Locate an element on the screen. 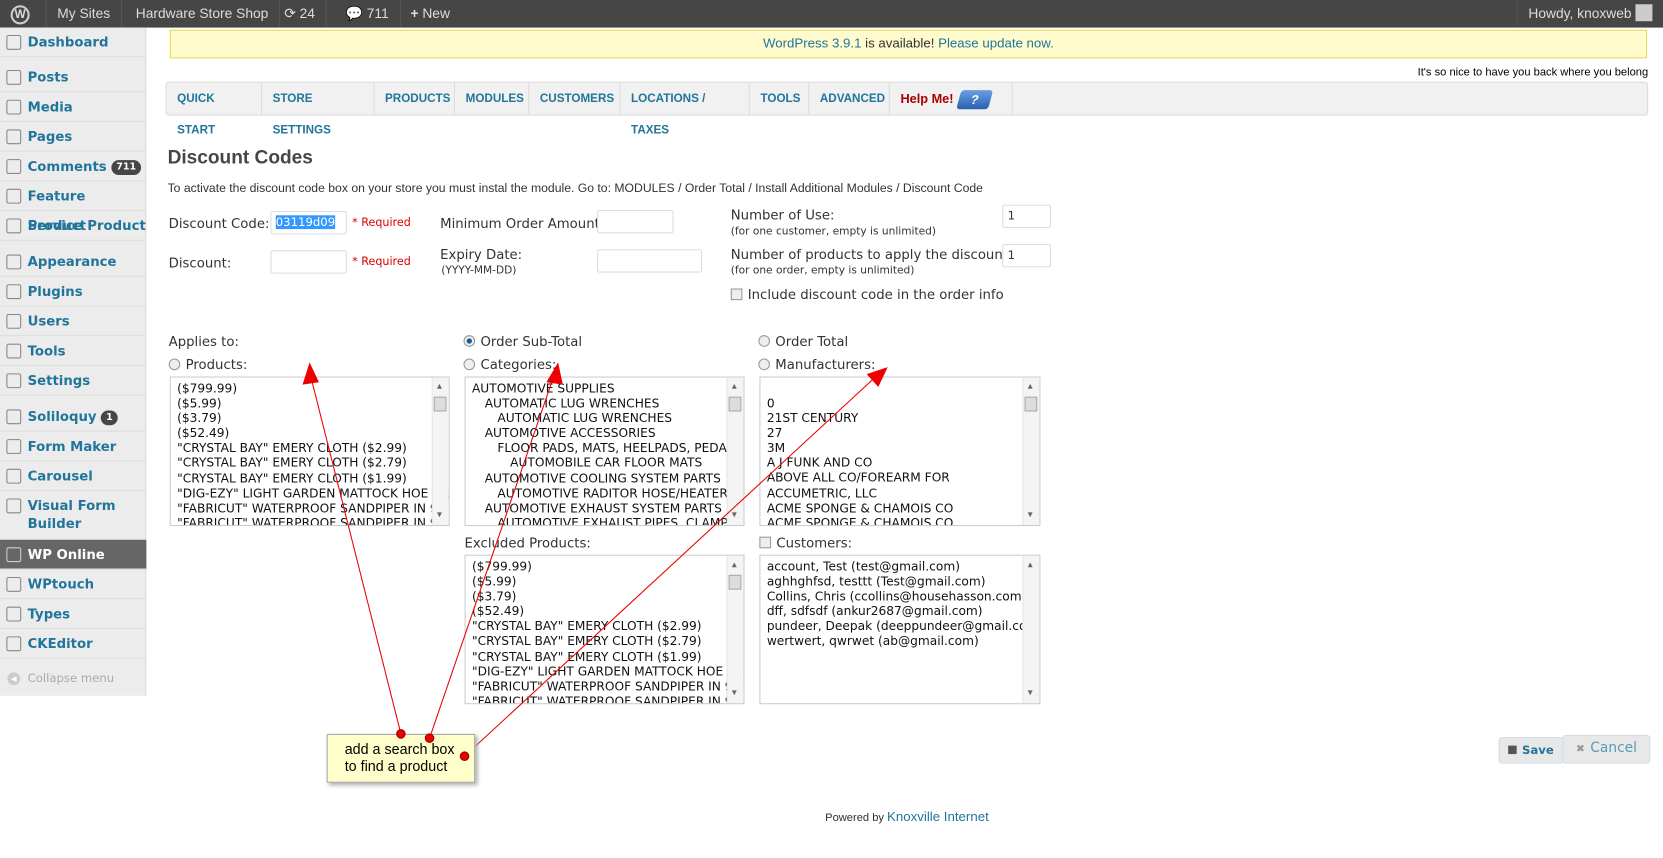  callout-line: to find a product is located at coordinates (396, 766).